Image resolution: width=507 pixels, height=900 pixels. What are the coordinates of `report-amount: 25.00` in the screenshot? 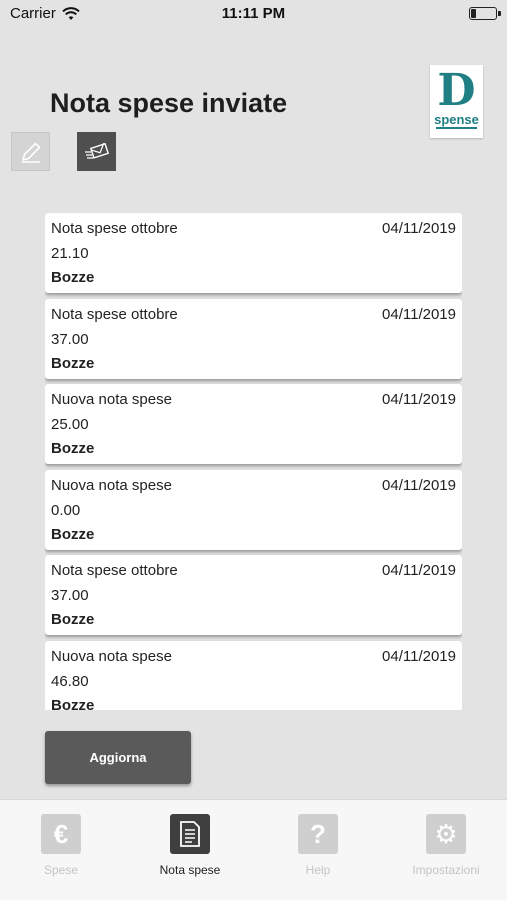 It's located at (70, 424).